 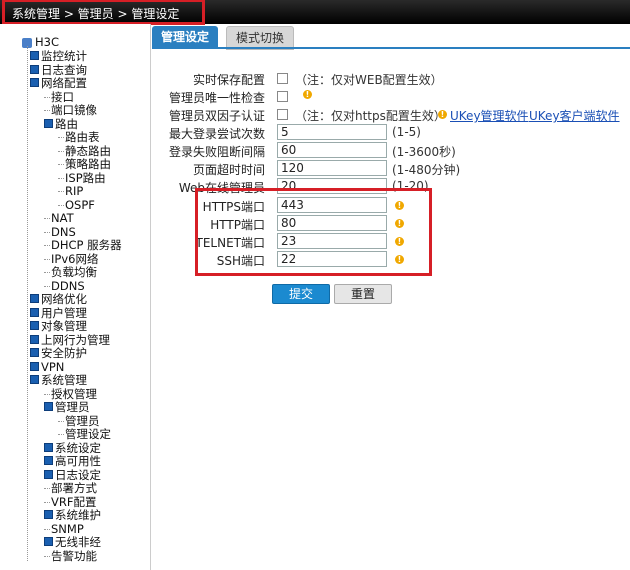 I want to click on sidebar-item: 网络配置, so click(x=58, y=83).